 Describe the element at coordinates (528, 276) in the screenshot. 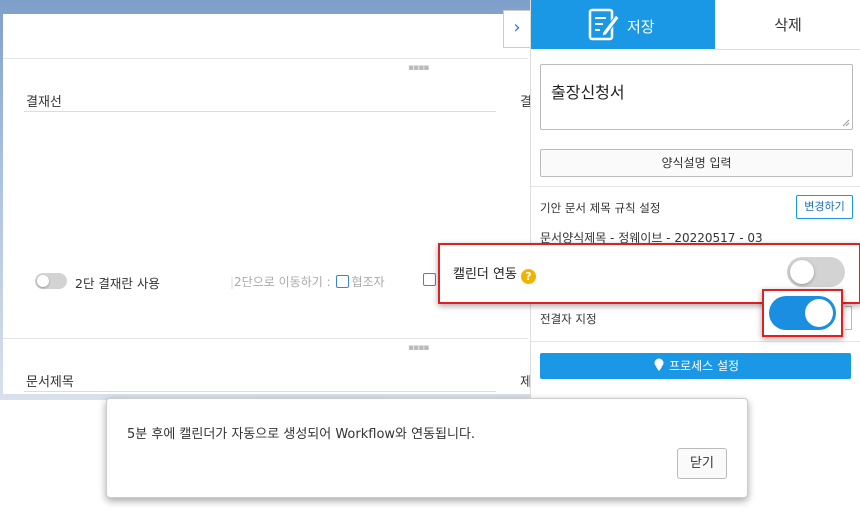

I see `help-icon: ?` at that location.